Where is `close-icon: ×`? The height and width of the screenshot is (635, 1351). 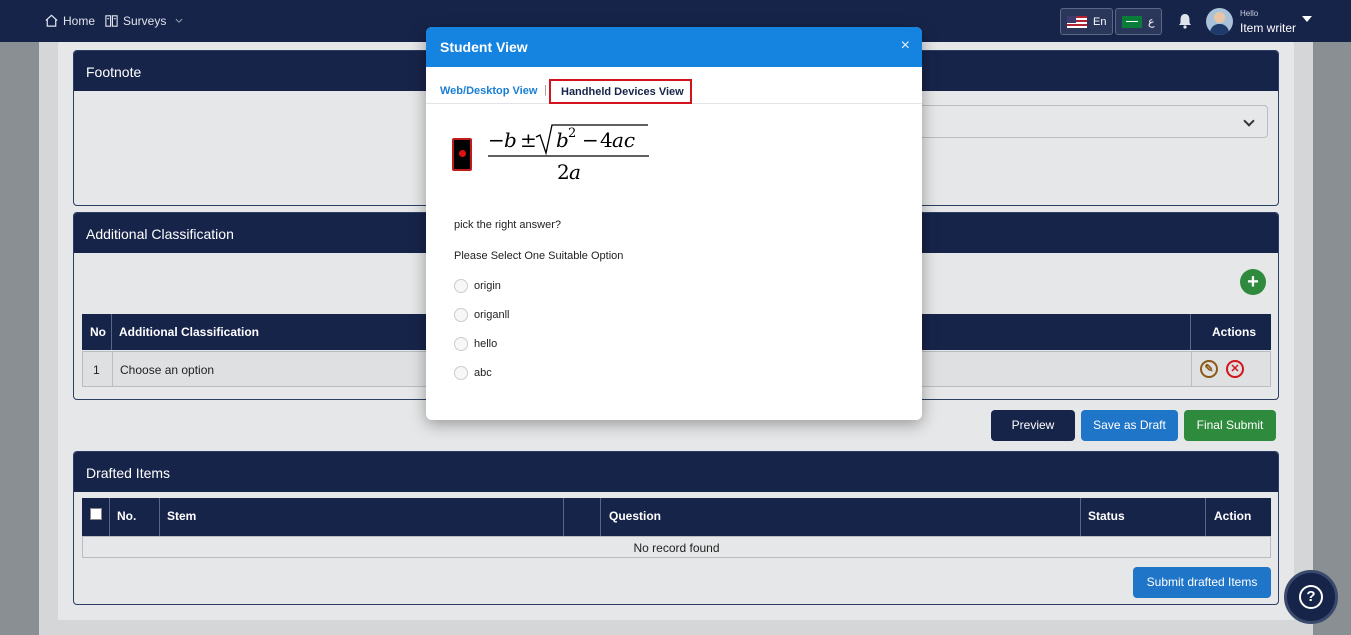 close-icon: × is located at coordinates (905, 46).